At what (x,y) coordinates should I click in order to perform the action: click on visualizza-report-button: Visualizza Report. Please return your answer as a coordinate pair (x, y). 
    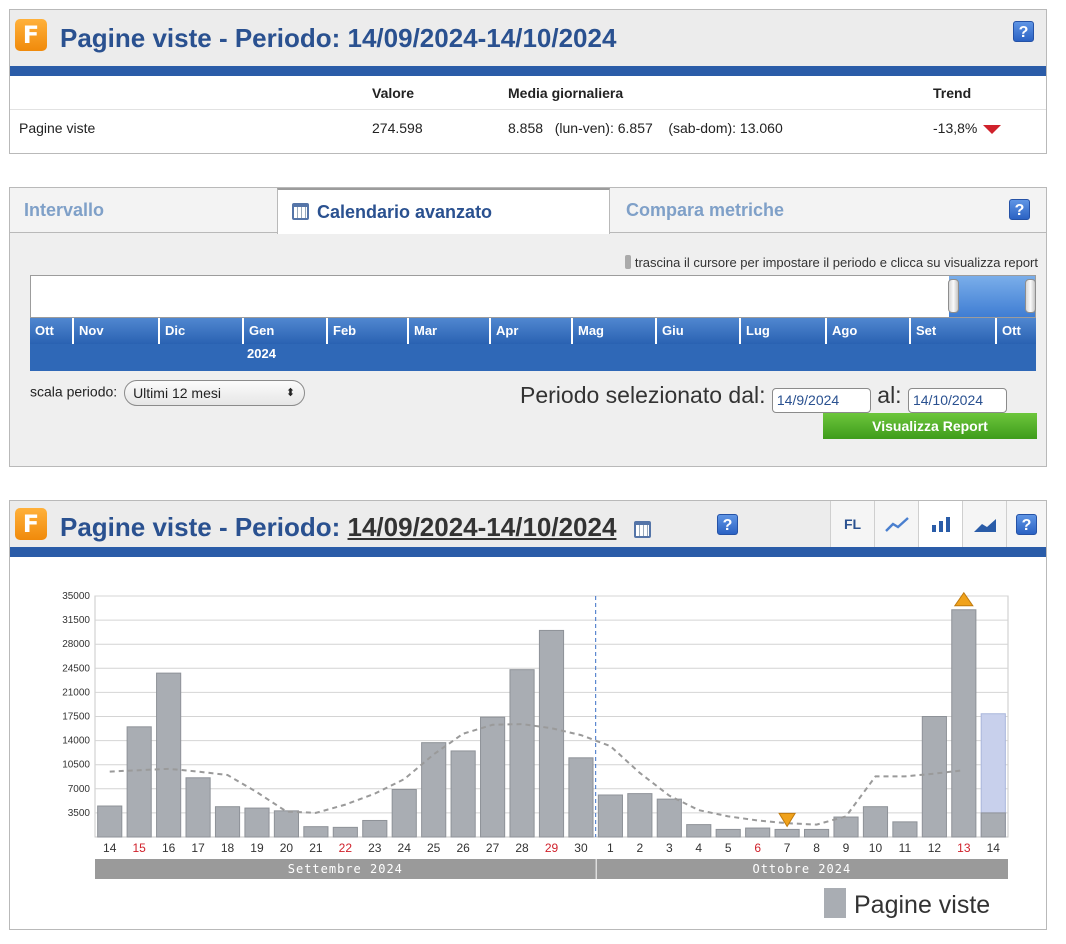
    Looking at the image, I should click on (930, 426).